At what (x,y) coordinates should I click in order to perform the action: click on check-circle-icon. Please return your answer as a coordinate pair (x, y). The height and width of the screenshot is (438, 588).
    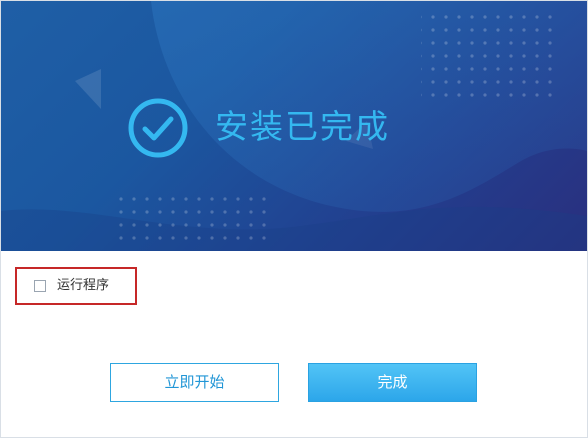
    Looking at the image, I should click on (158, 128).